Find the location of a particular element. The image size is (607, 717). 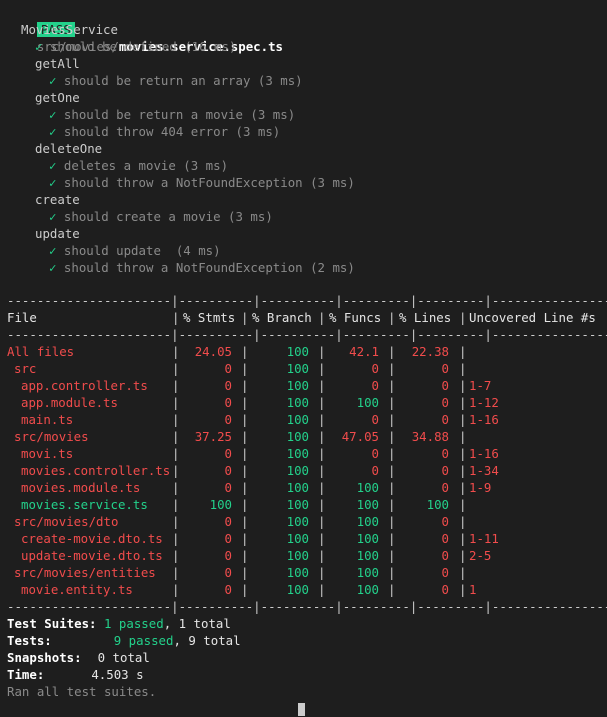

coverage-file-name: movies.service.ts is located at coordinates (84, 504).